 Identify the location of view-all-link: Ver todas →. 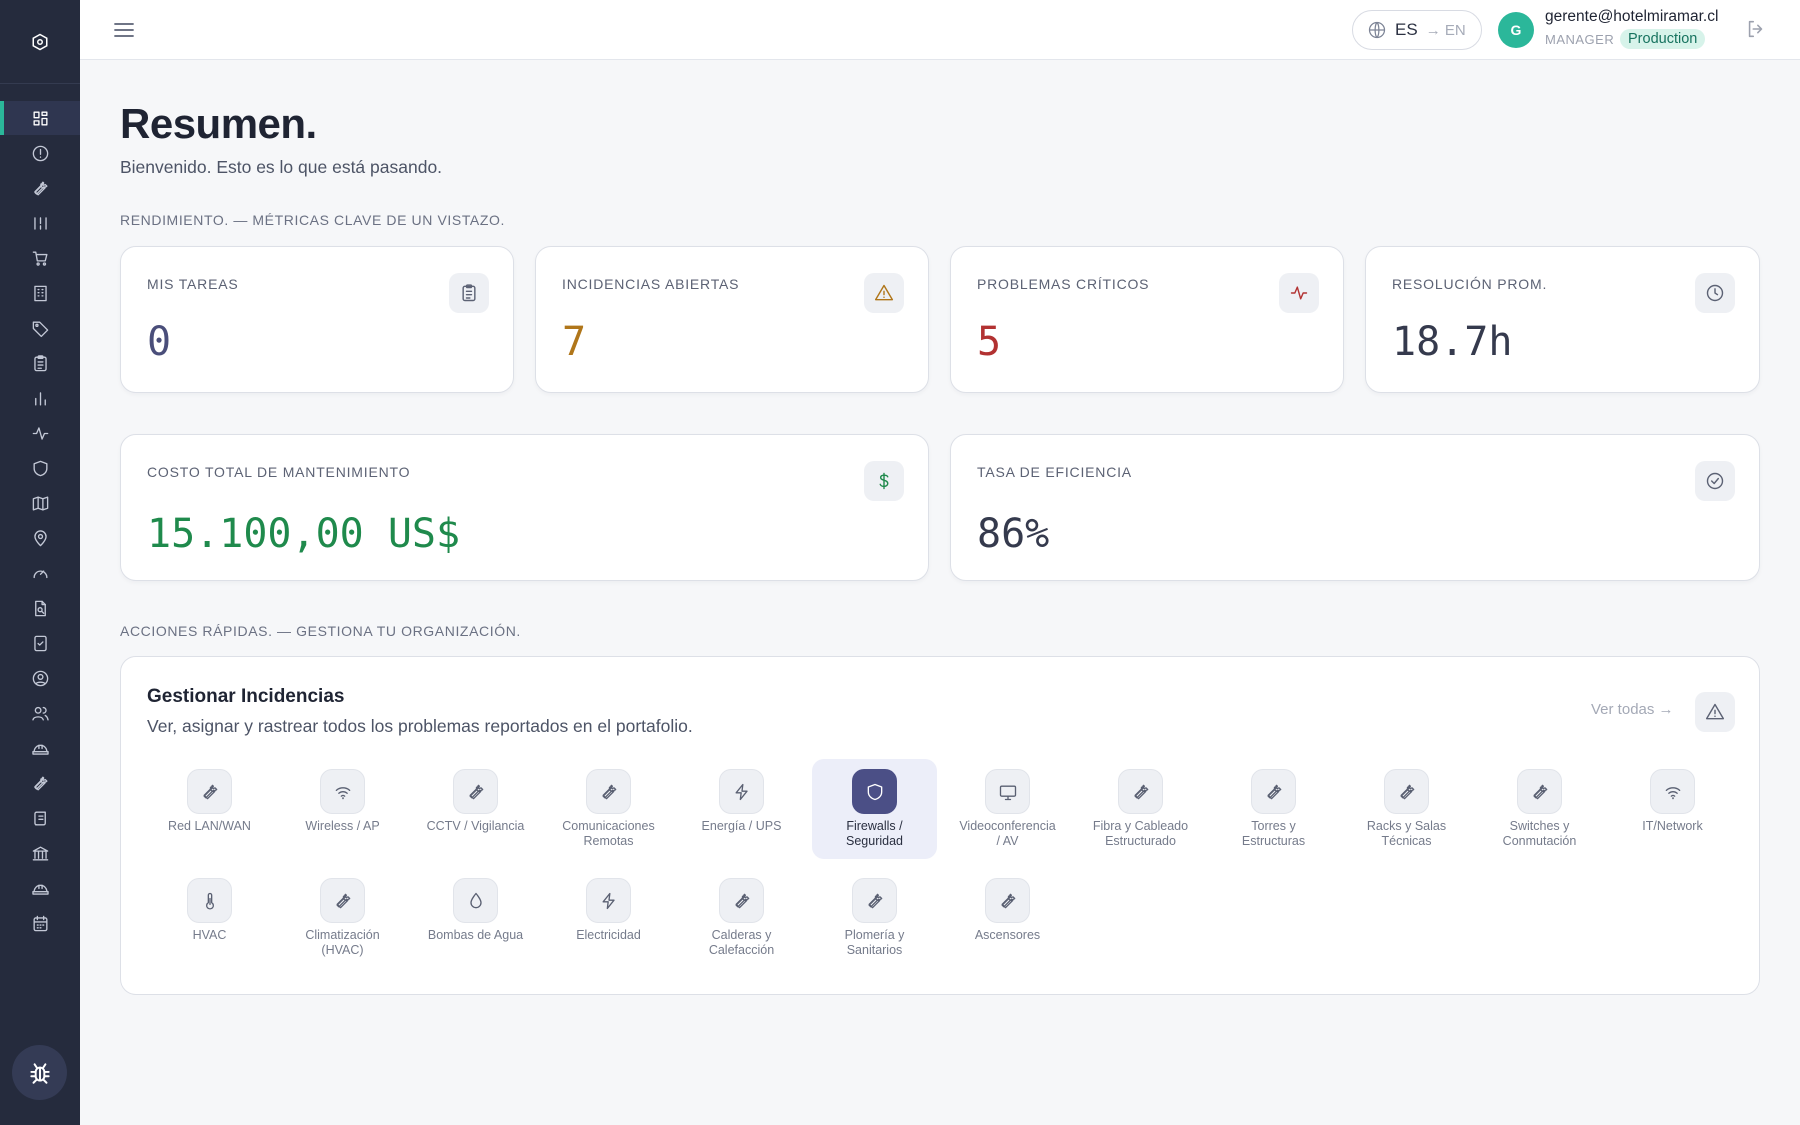
(1632, 709).